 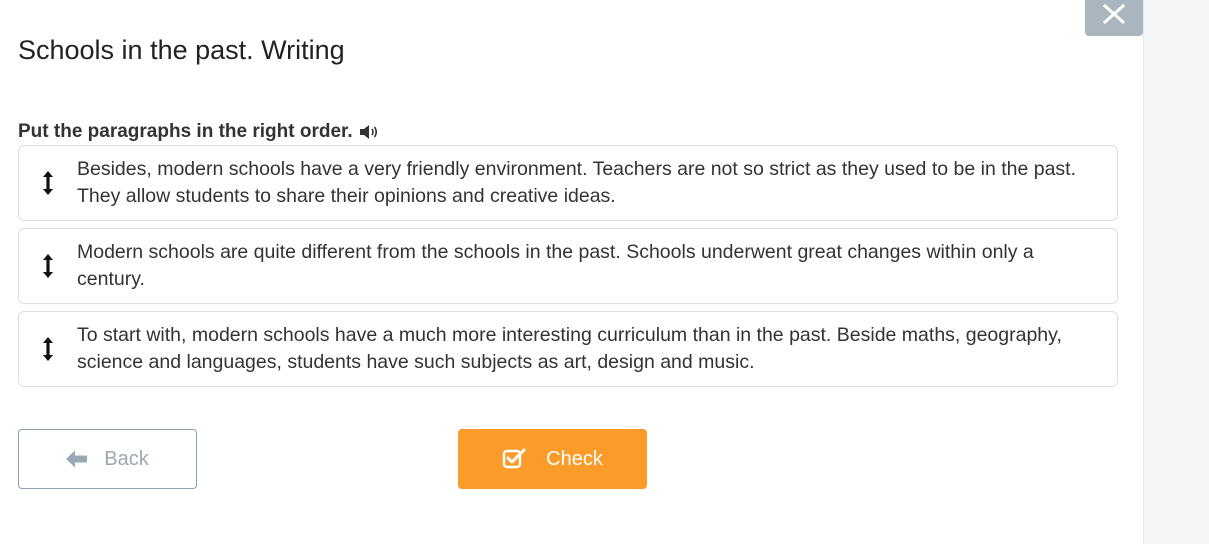 I want to click on check-button: Check, so click(x=552, y=459).